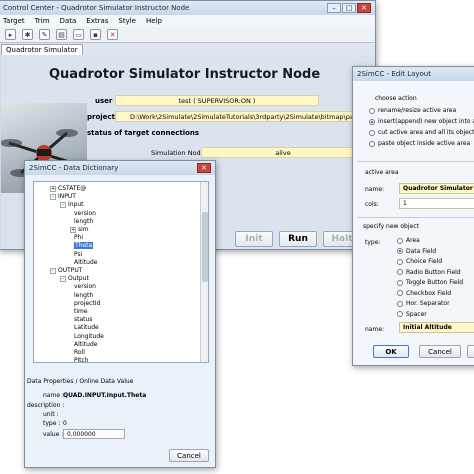 This screenshot has height=474, width=474. What do you see at coordinates (408, 240) in the screenshot?
I see `object-type-option: Area` at bounding box center [408, 240].